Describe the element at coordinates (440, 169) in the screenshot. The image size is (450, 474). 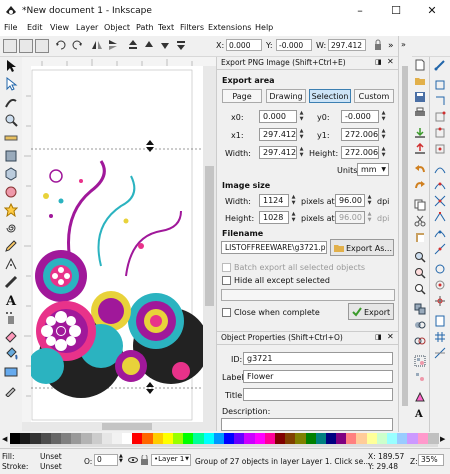
I see `snap-nodes-icon` at that location.